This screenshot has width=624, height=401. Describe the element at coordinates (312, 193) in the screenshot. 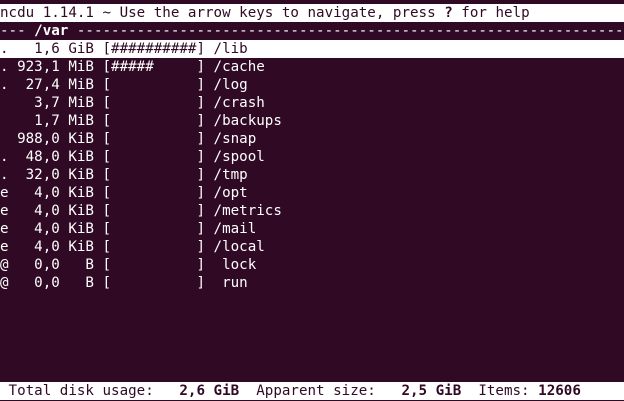

I see `list-item: e 4,0 KiB [ ] /opt` at that location.